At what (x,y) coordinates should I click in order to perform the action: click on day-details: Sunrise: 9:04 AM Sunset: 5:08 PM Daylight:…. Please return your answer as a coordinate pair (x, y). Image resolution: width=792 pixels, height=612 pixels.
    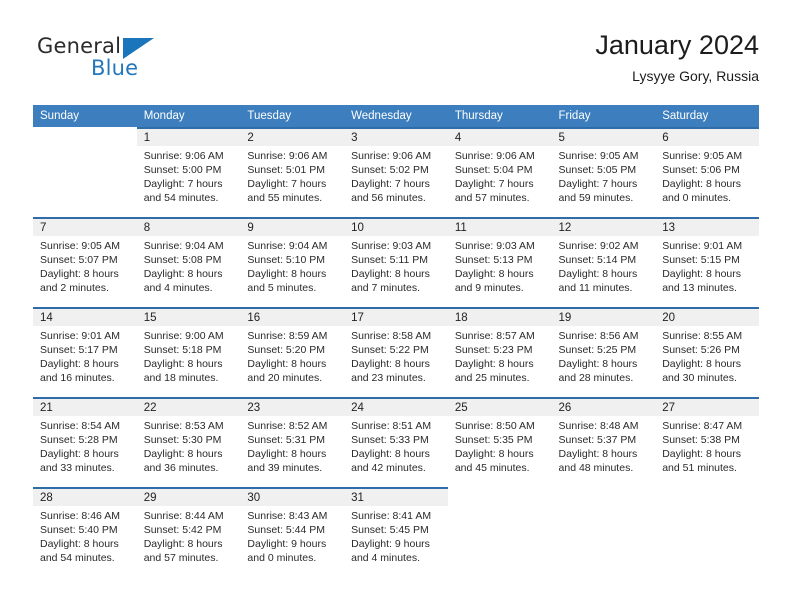
    Looking at the image, I should click on (189, 265).